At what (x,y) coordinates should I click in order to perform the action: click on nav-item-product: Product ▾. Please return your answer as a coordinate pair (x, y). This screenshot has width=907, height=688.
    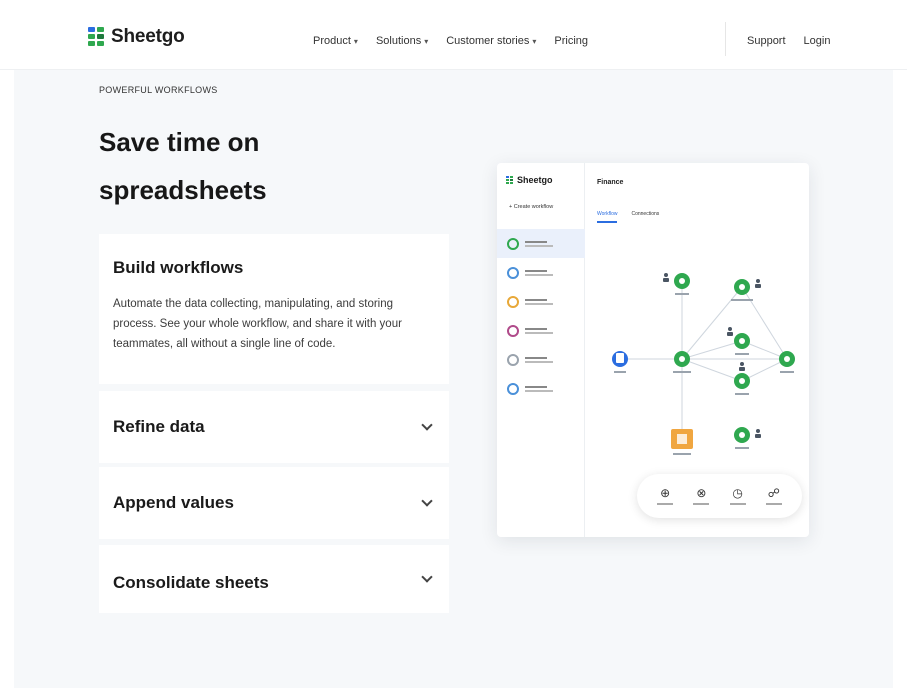
    Looking at the image, I should click on (335, 41).